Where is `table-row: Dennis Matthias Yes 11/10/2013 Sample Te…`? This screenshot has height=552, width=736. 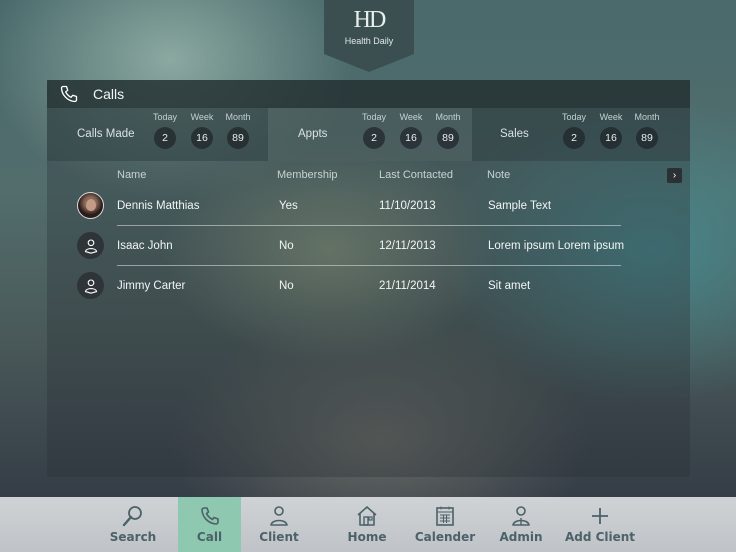 table-row: Dennis Matthias Yes 11/10/2013 Sample Te… is located at coordinates (368, 210).